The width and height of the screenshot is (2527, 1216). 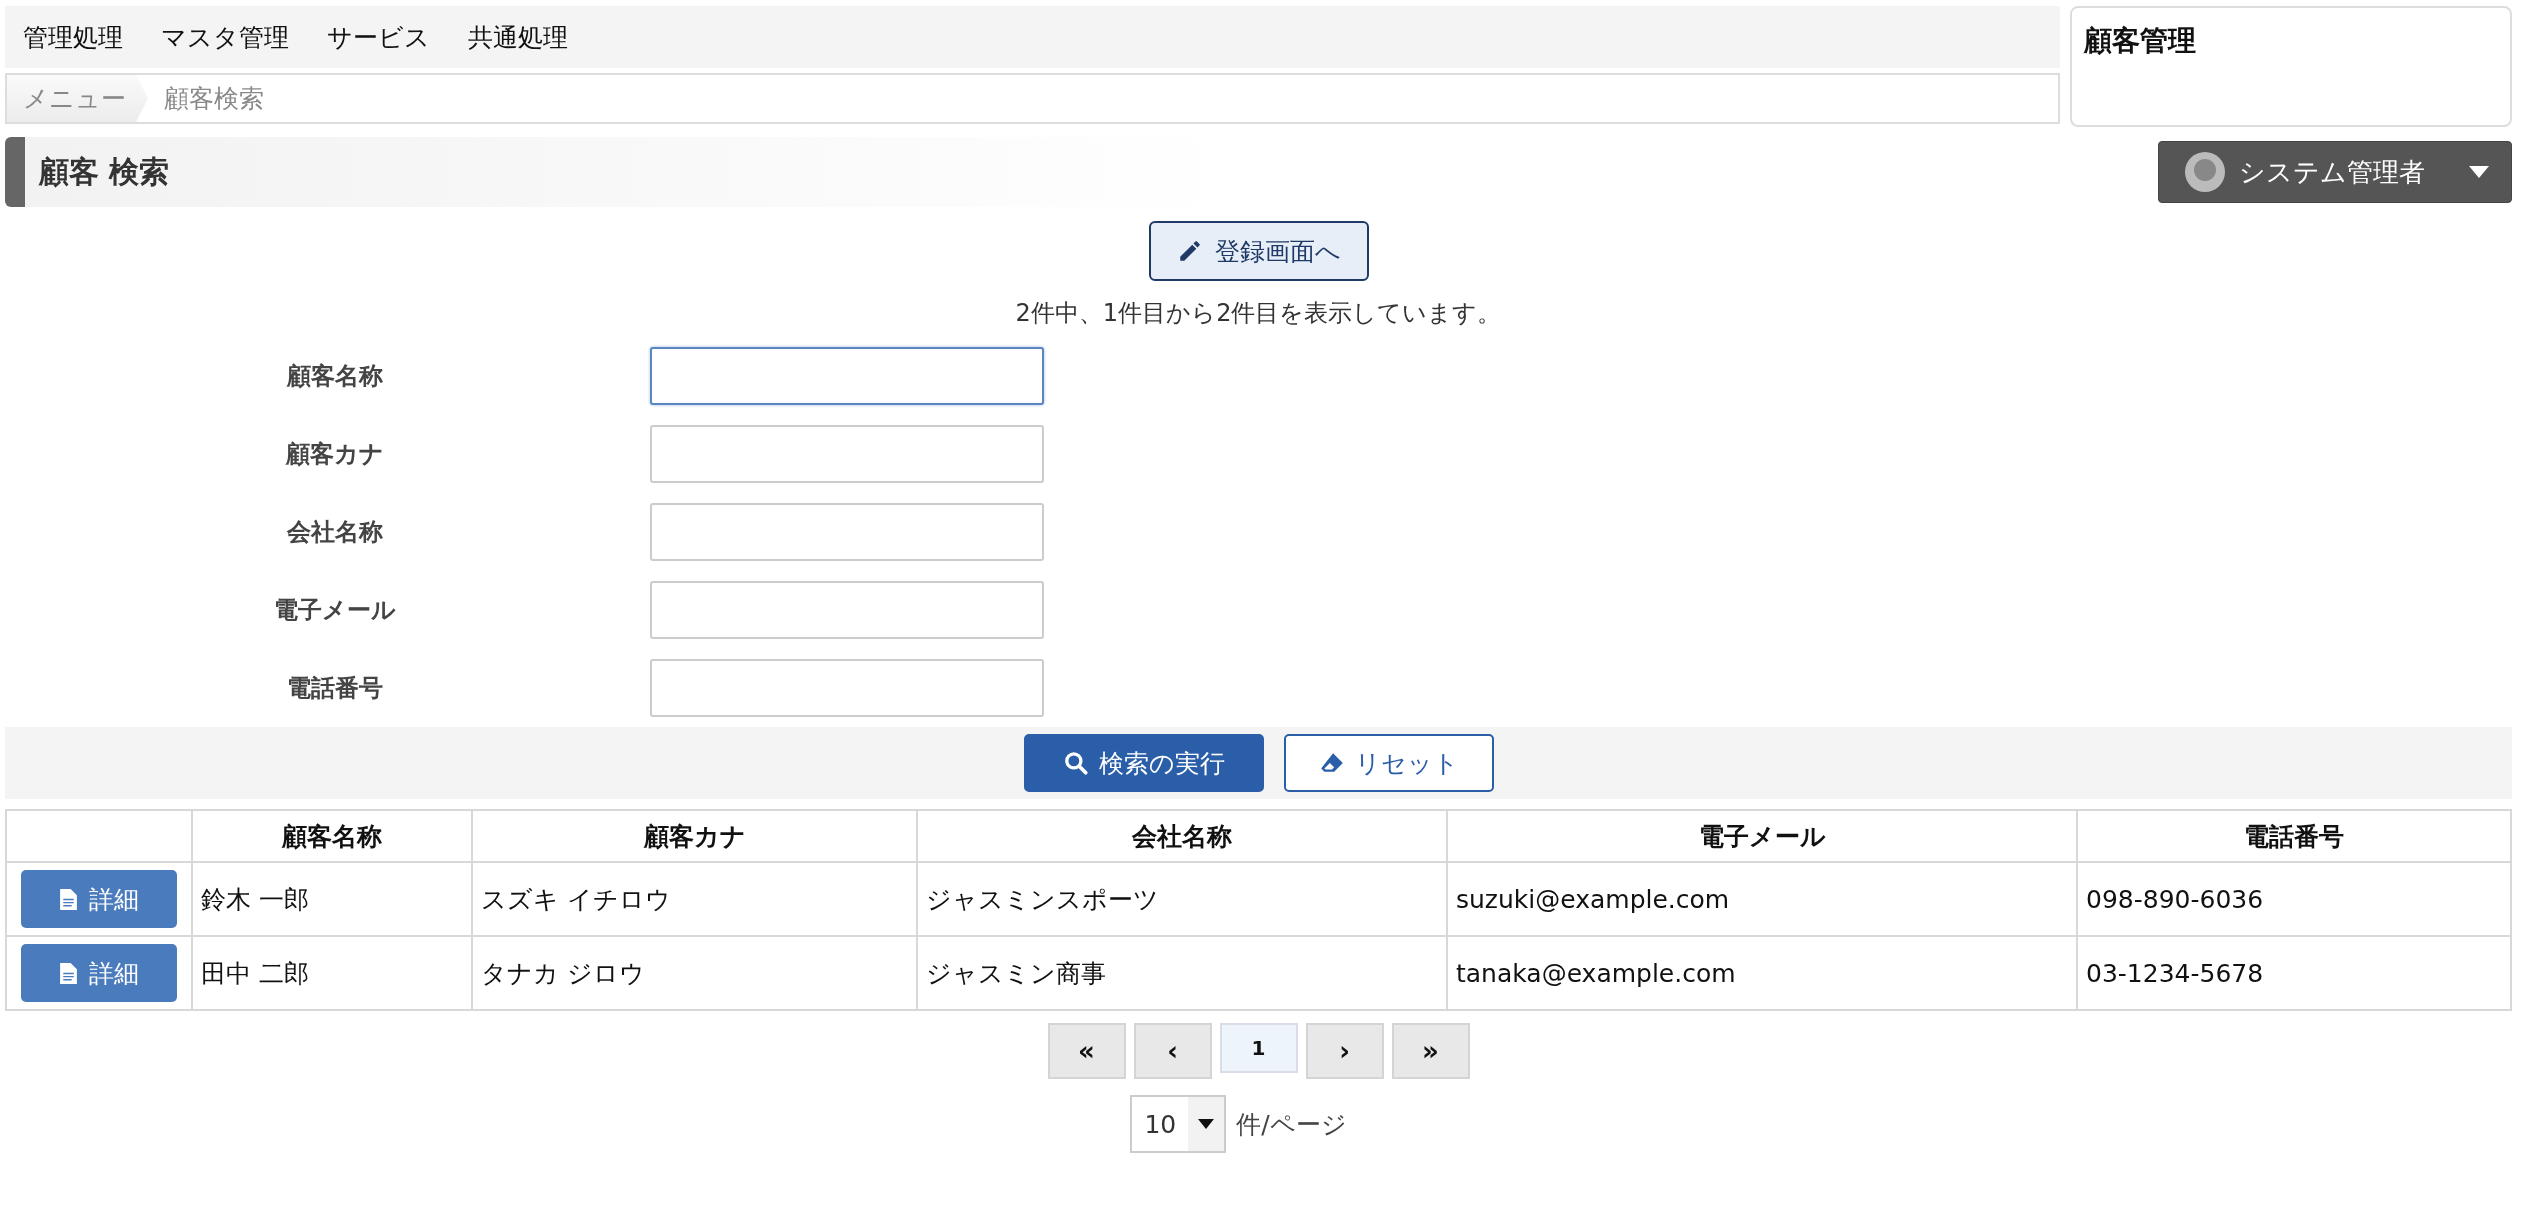 What do you see at coordinates (1178, 1124) in the screenshot?
I see `page-size-select: 10` at bounding box center [1178, 1124].